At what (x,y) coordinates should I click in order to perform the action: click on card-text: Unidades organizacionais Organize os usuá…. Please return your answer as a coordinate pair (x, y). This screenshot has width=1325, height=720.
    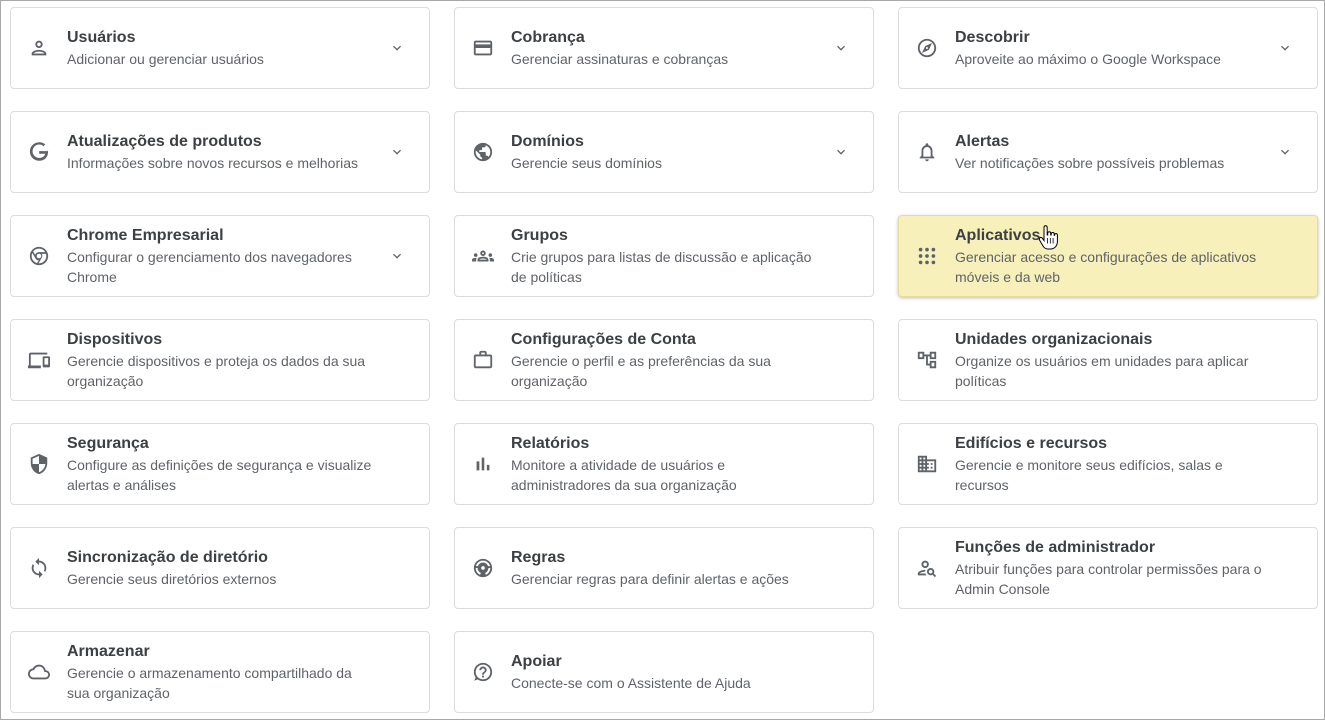
    Looking at the image, I should click on (1136, 360).